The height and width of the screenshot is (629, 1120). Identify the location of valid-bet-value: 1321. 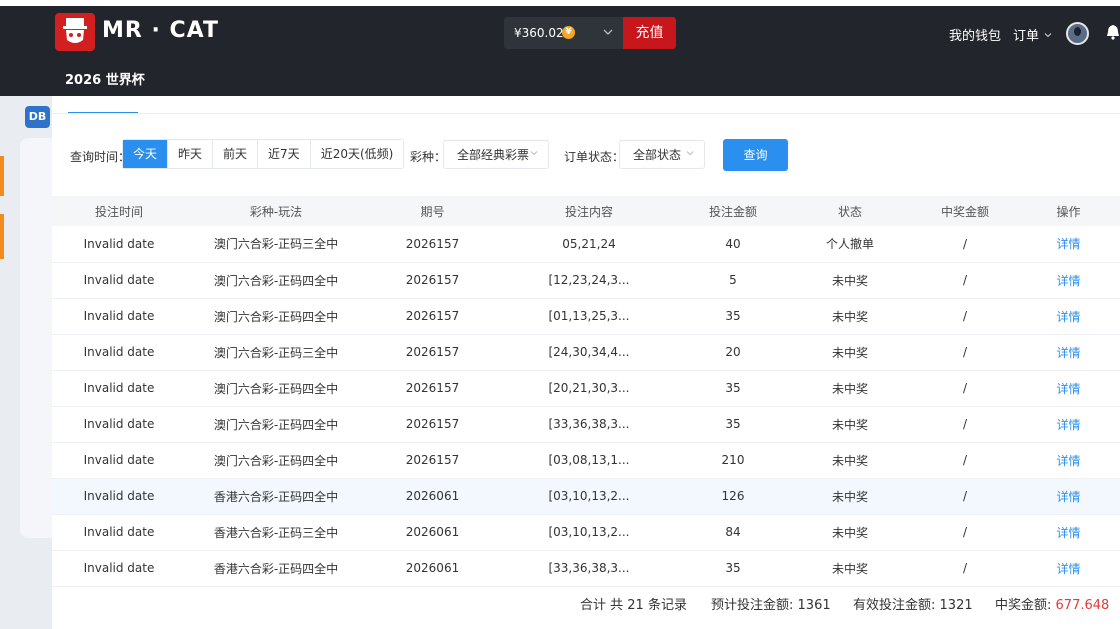
(956, 605).